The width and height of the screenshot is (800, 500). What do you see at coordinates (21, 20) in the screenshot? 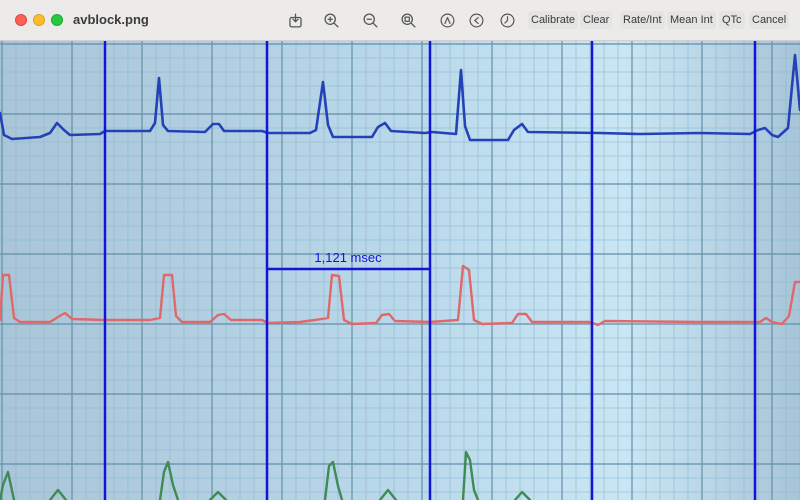
I see `close-window-button` at bounding box center [21, 20].